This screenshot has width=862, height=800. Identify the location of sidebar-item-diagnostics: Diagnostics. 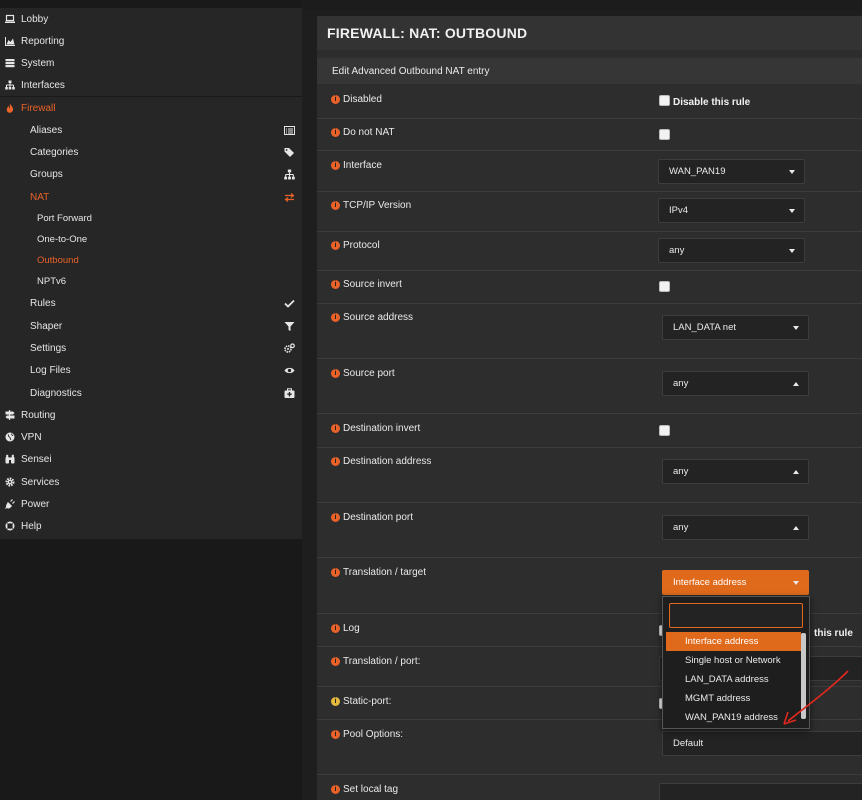
(56, 393).